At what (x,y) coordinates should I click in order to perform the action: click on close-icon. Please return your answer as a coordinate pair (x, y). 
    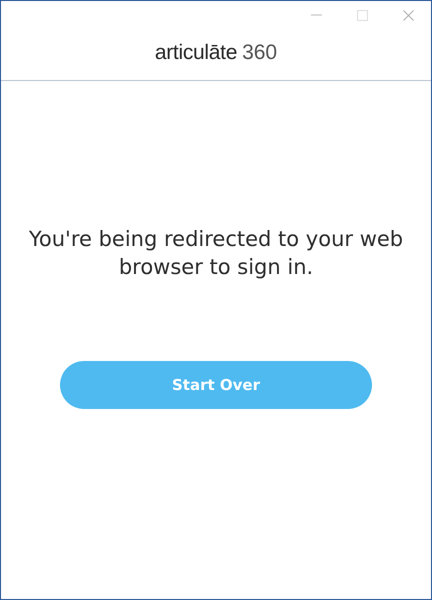
    Looking at the image, I should click on (408, 15).